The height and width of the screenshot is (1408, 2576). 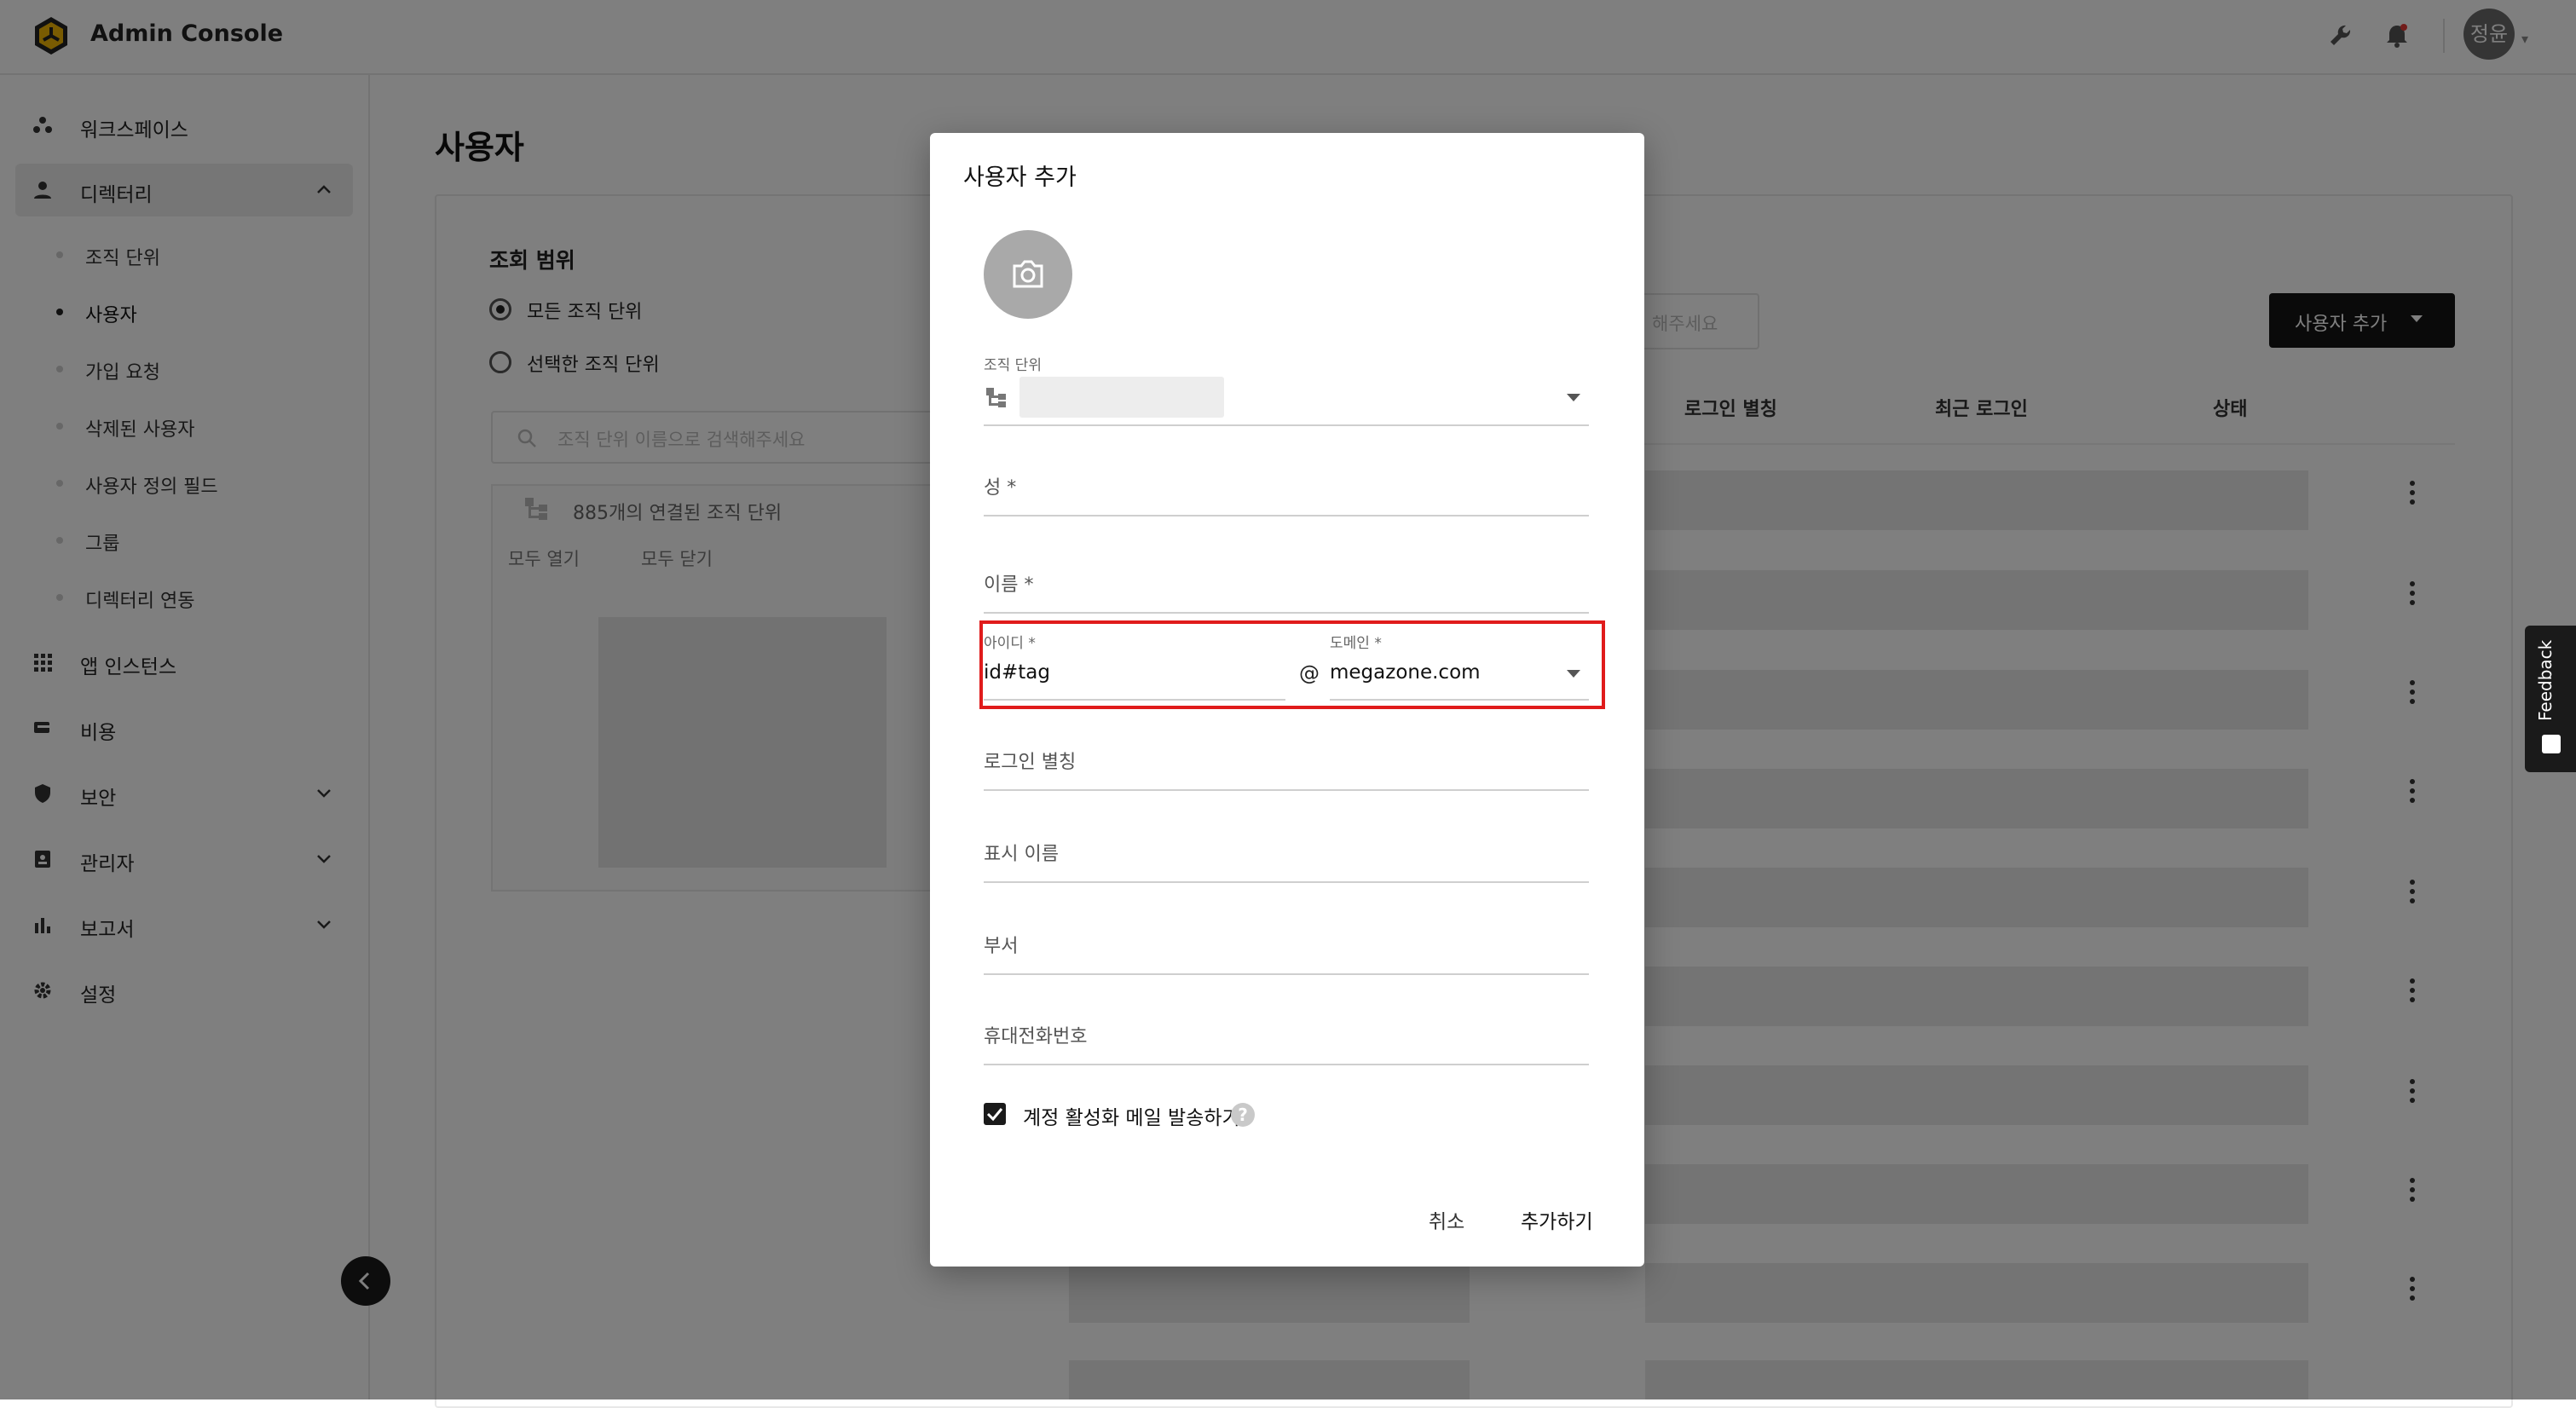 What do you see at coordinates (1030, 761) in the screenshot?
I see `login-alias-field: 로그인 별칭` at bounding box center [1030, 761].